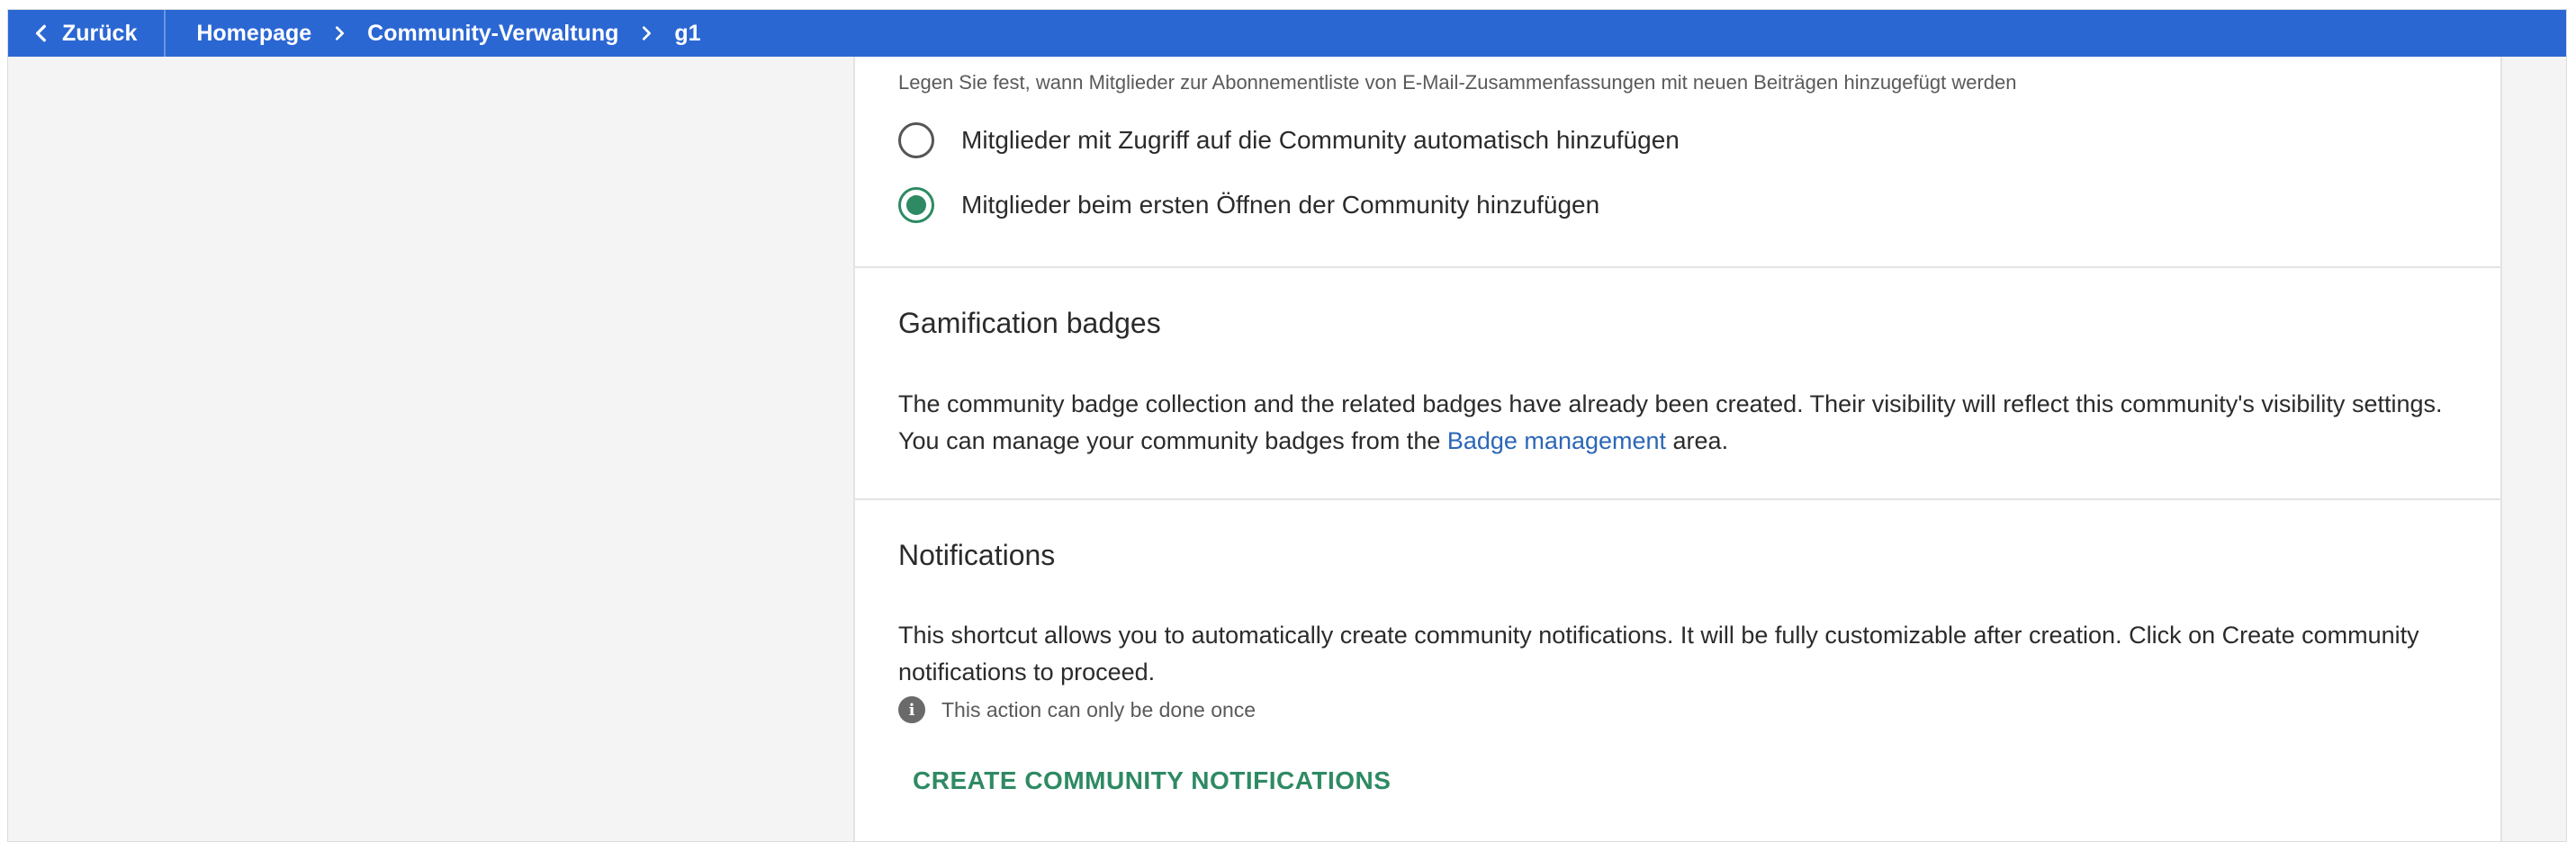  Describe the element at coordinates (492, 34) in the screenshot. I see `breadcrumb-community-management: Community-Verwaltung` at that location.